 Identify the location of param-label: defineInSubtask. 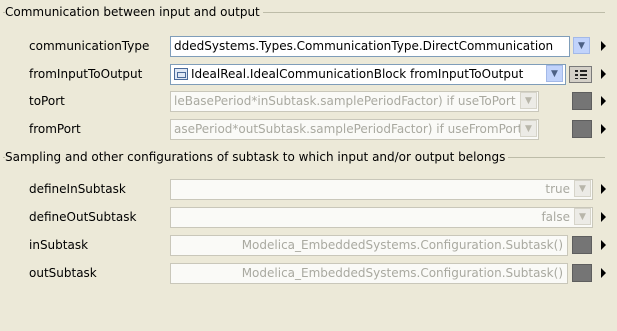
(77, 189).